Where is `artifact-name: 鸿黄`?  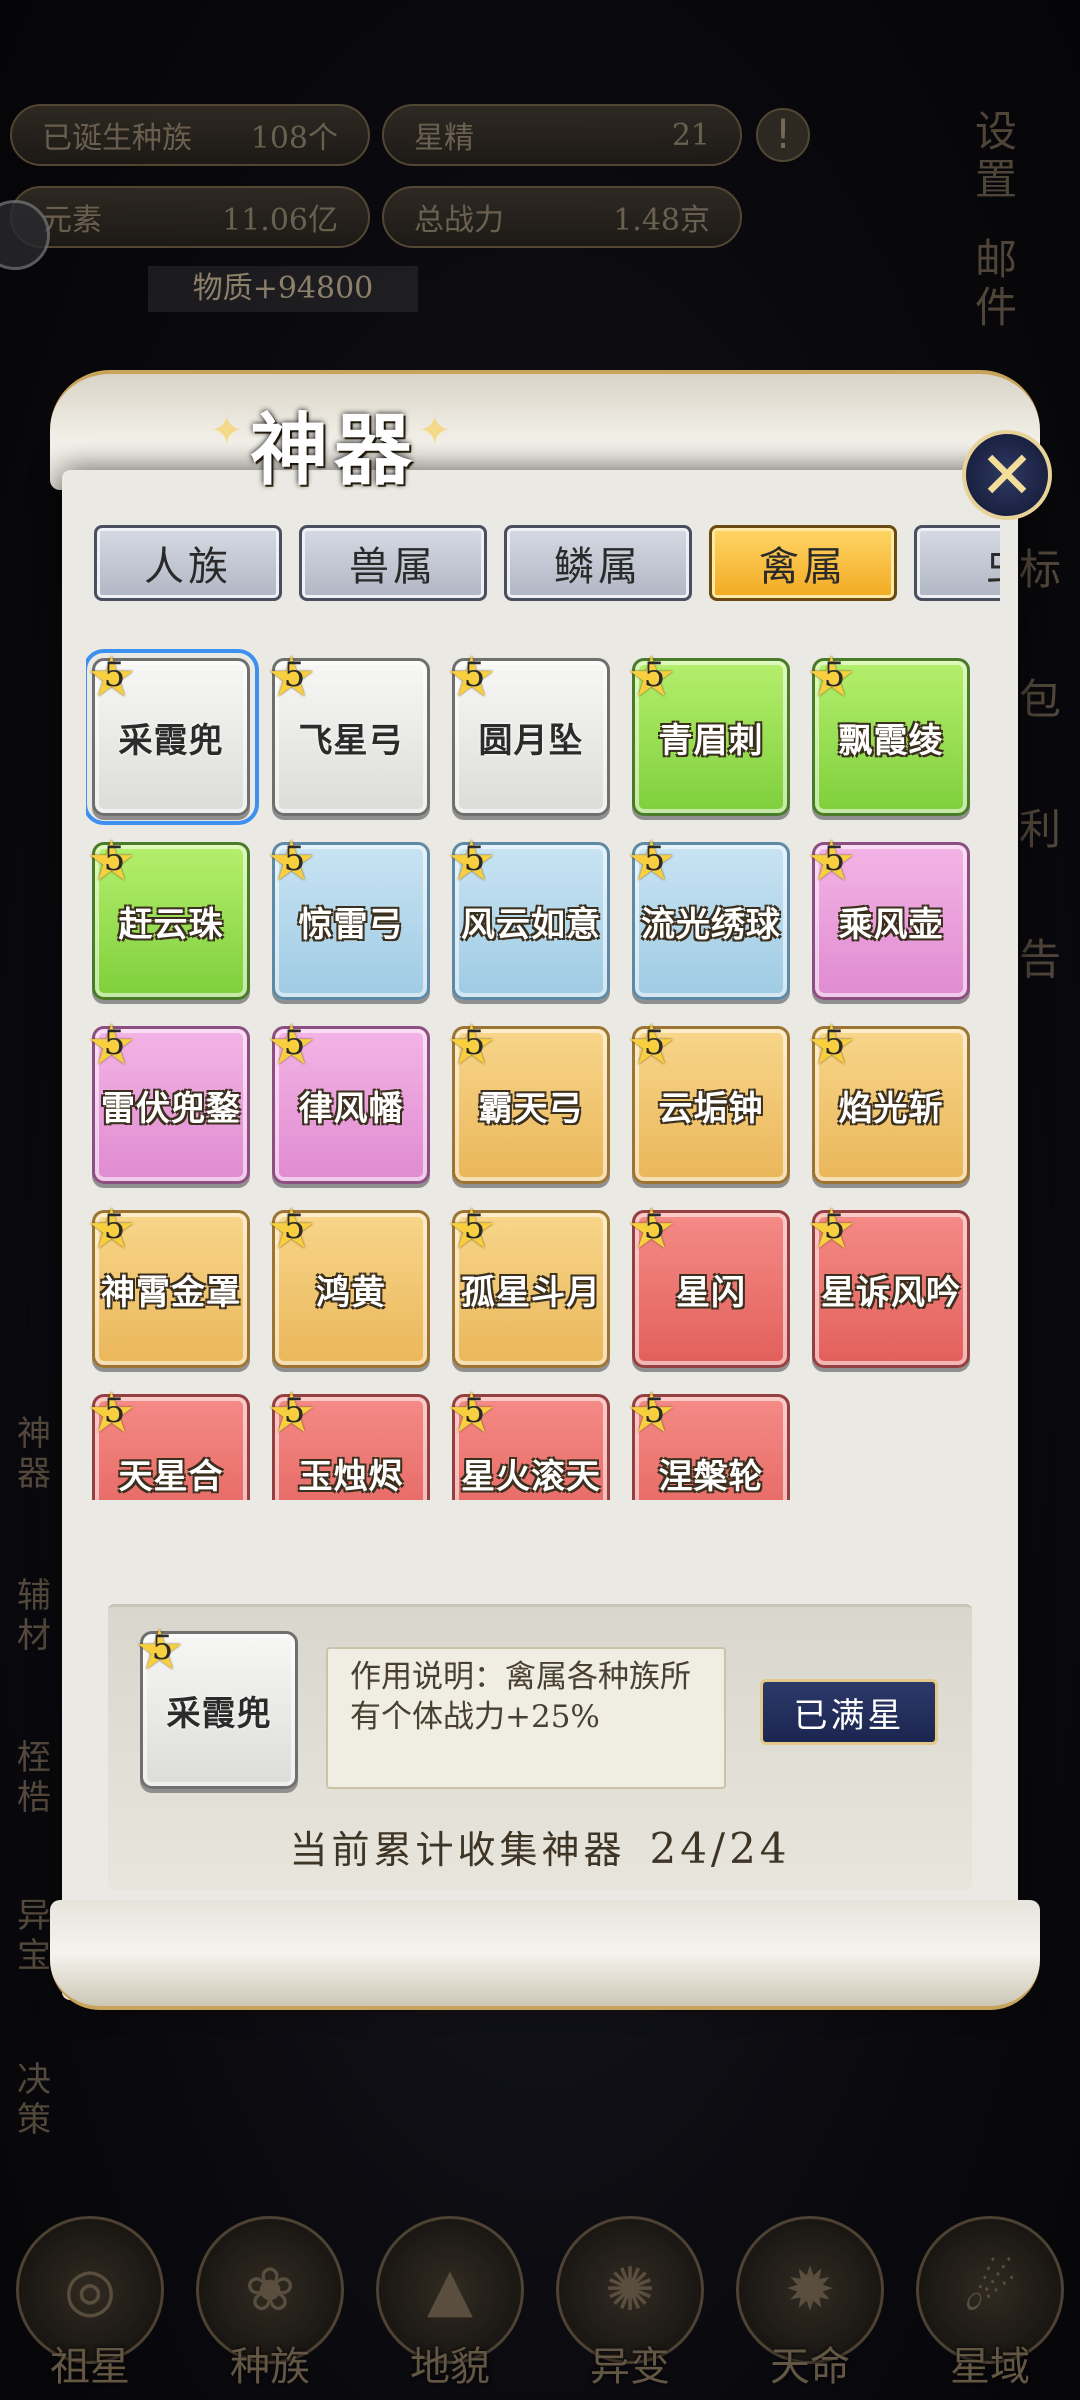
artifact-name: 鸿黄 is located at coordinates (351, 1292).